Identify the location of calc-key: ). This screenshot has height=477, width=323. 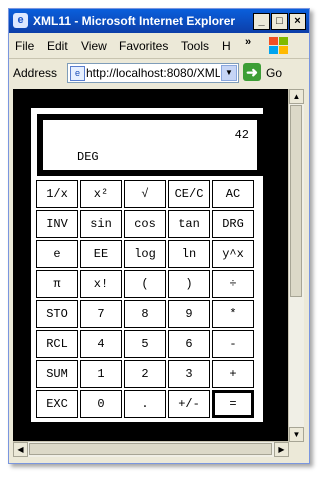
(189, 284).